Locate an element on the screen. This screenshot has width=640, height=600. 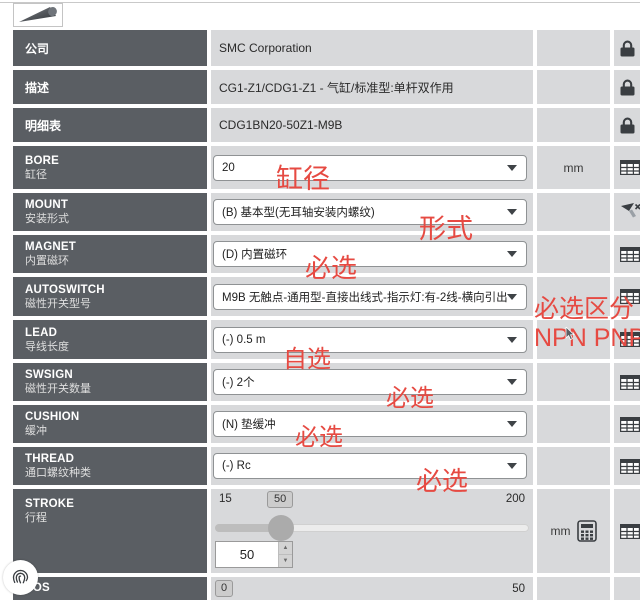
thread-cell: (-) Rc is located at coordinates (372, 466).